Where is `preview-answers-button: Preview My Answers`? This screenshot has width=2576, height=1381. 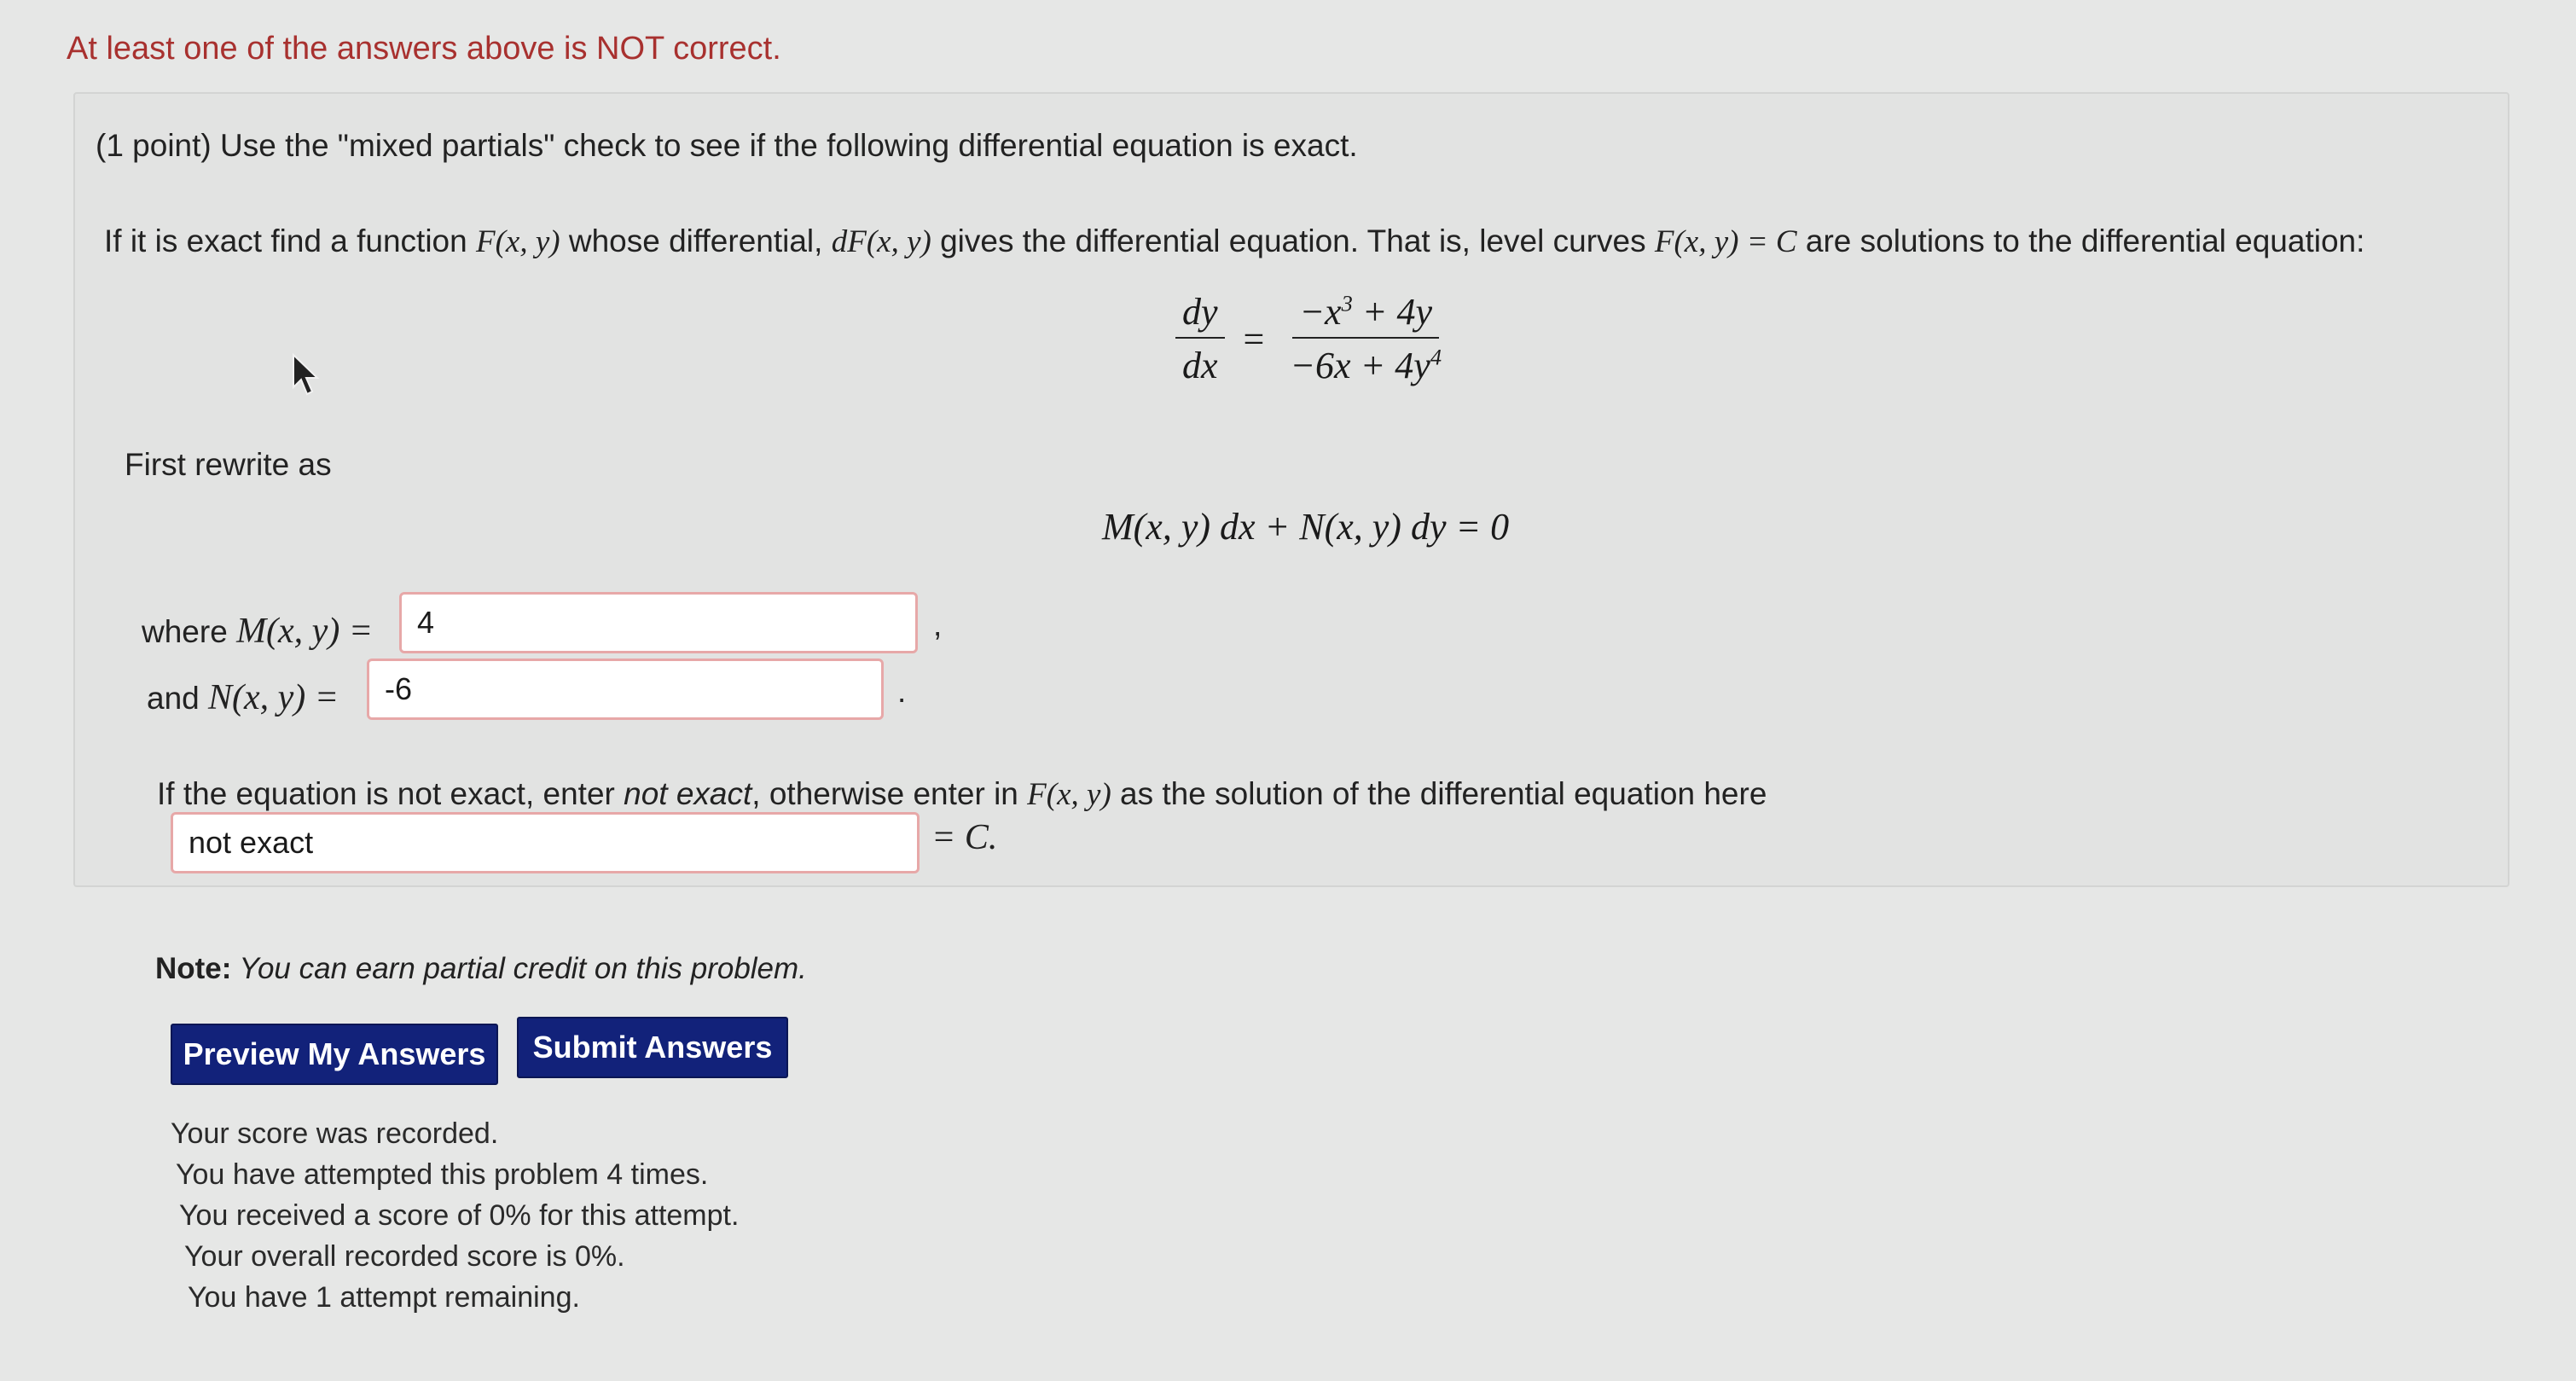 preview-answers-button: Preview My Answers is located at coordinates (334, 1054).